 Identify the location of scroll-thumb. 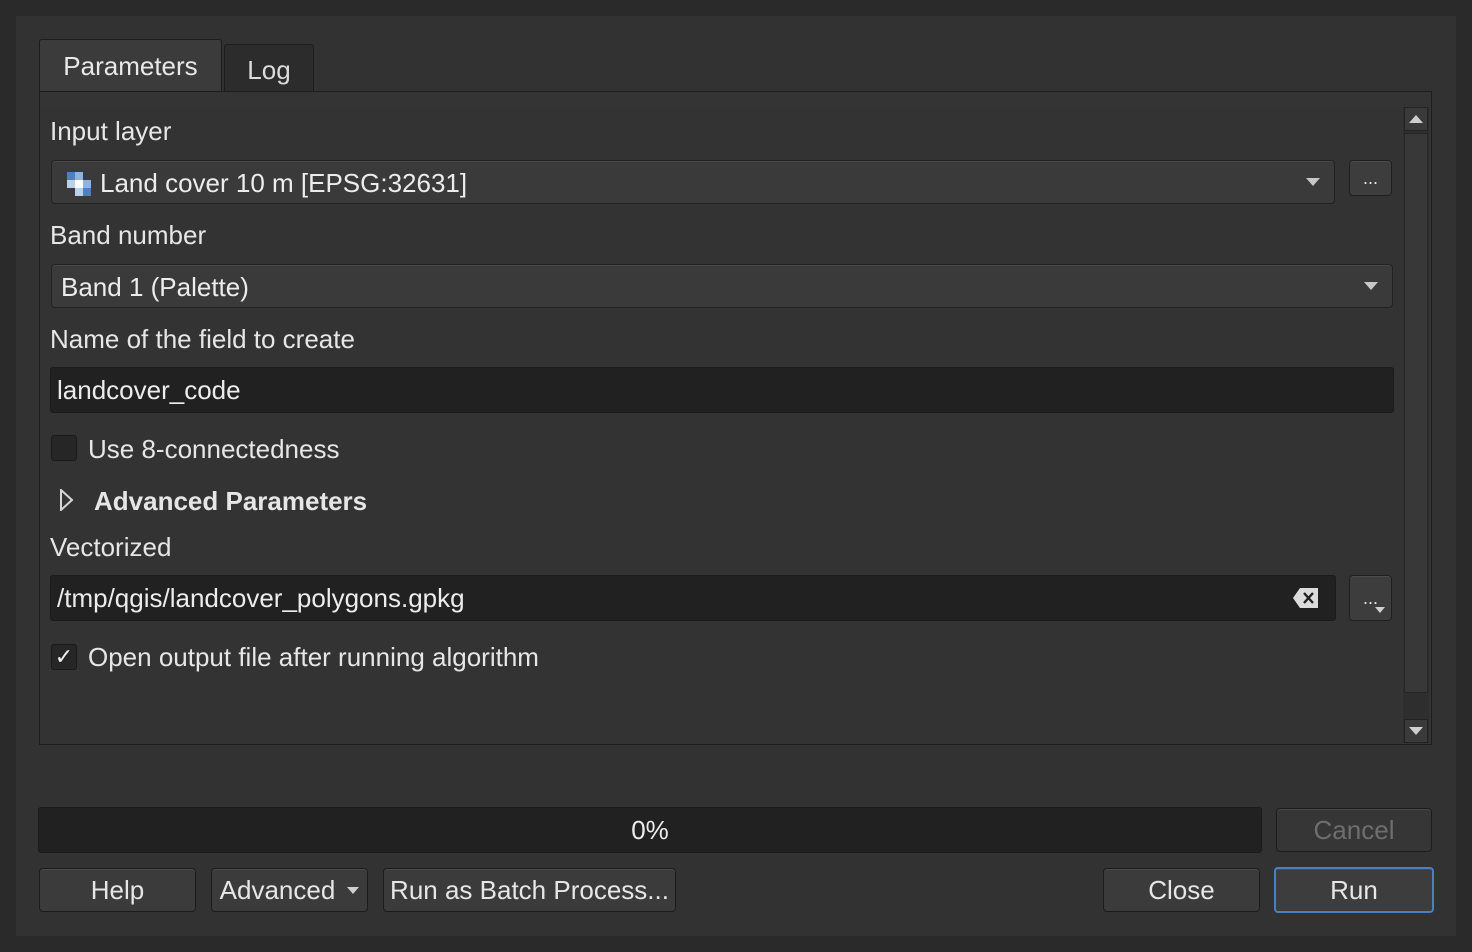
(1416, 413).